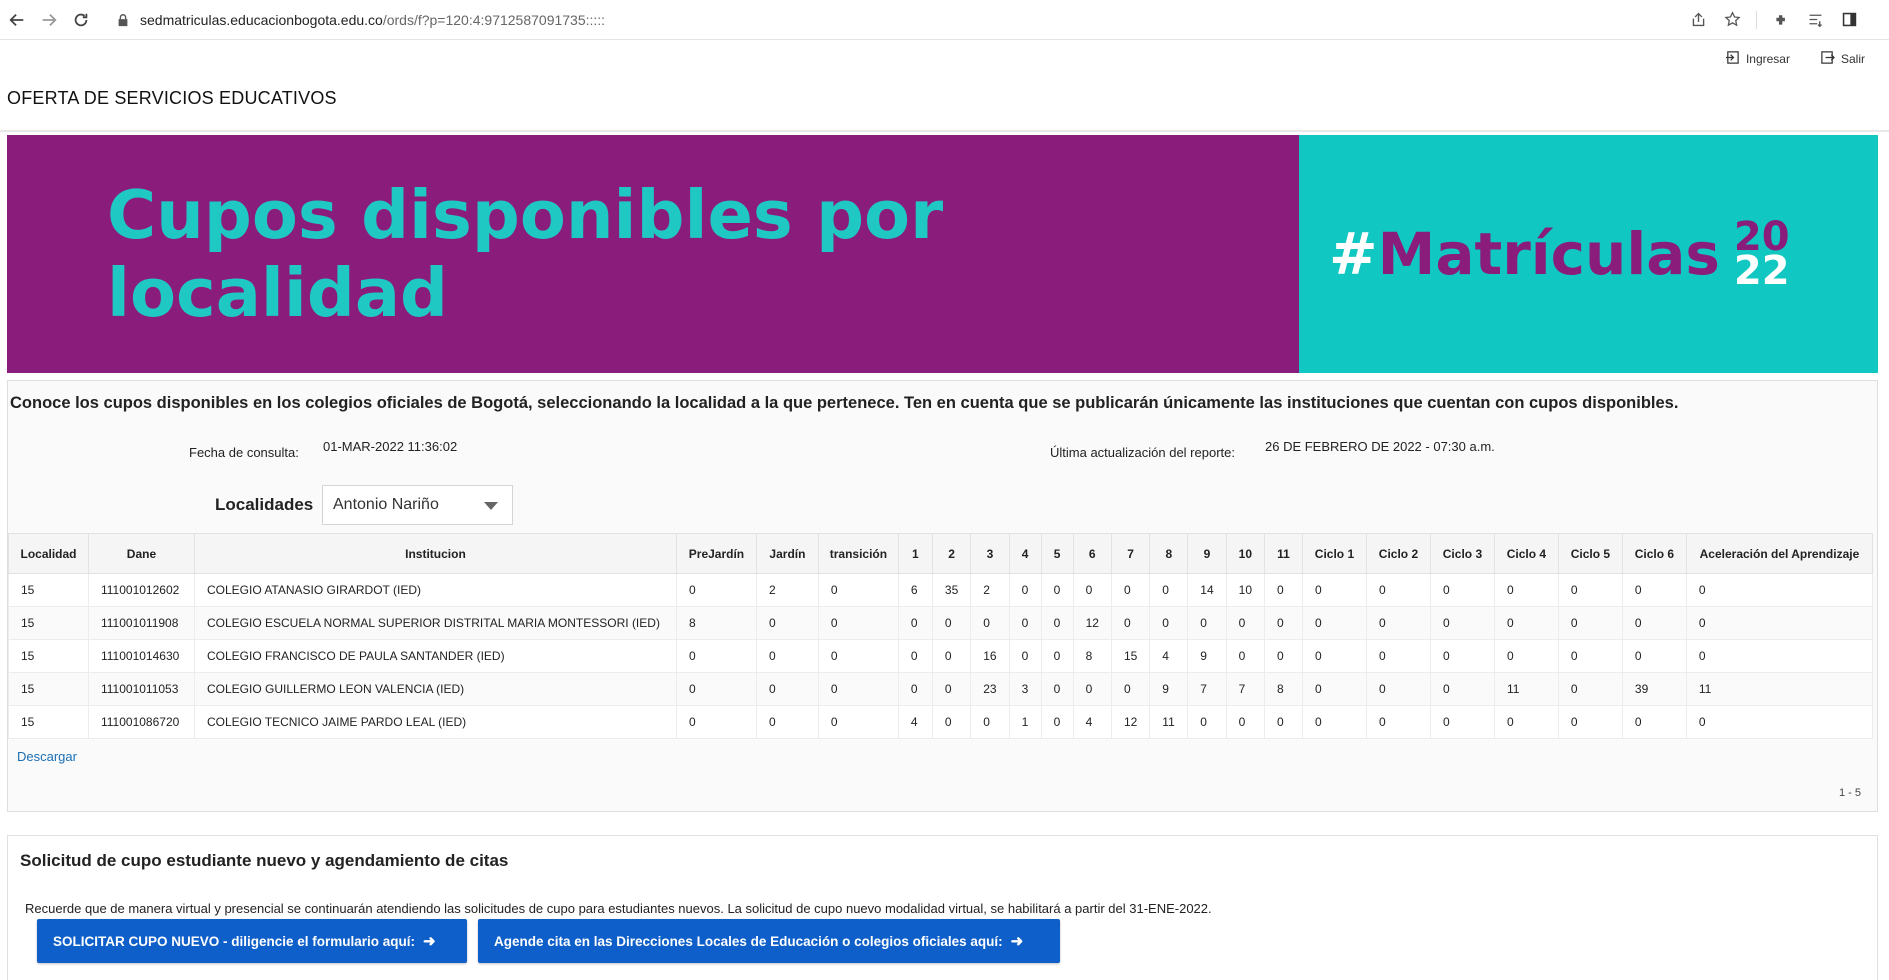  What do you see at coordinates (244, 452) in the screenshot?
I see `query-date-label: Fecha de consulta:` at bounding box center [244, 452].